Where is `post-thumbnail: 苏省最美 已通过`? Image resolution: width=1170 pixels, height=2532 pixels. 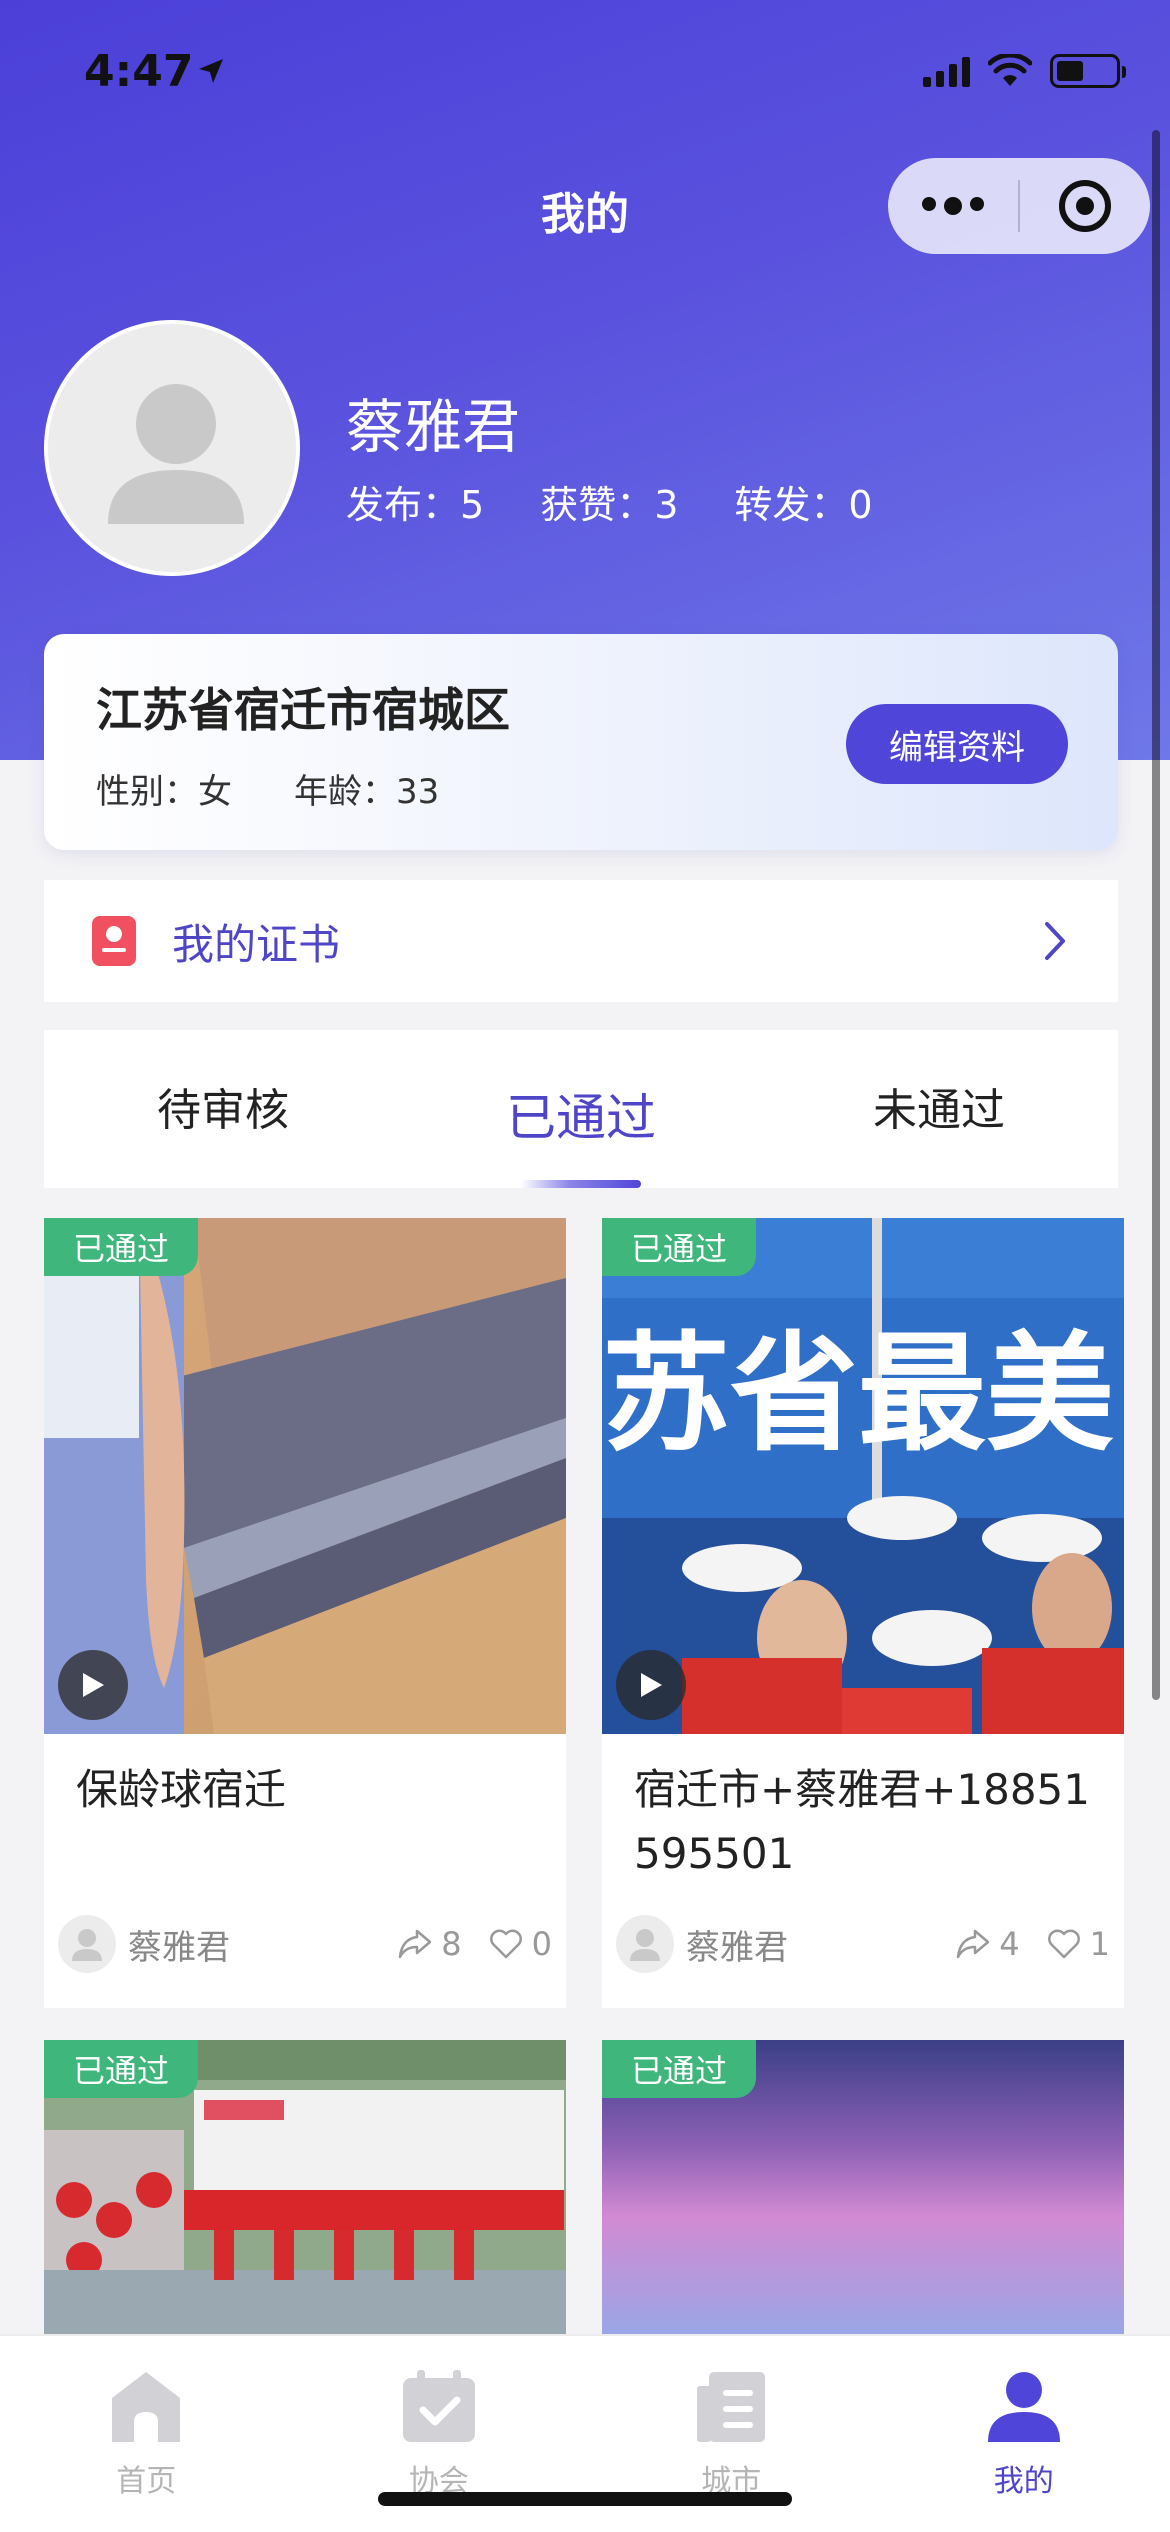 post-thumbnail: 苏省最美 已通过 is located at coordinates (863, 1476).